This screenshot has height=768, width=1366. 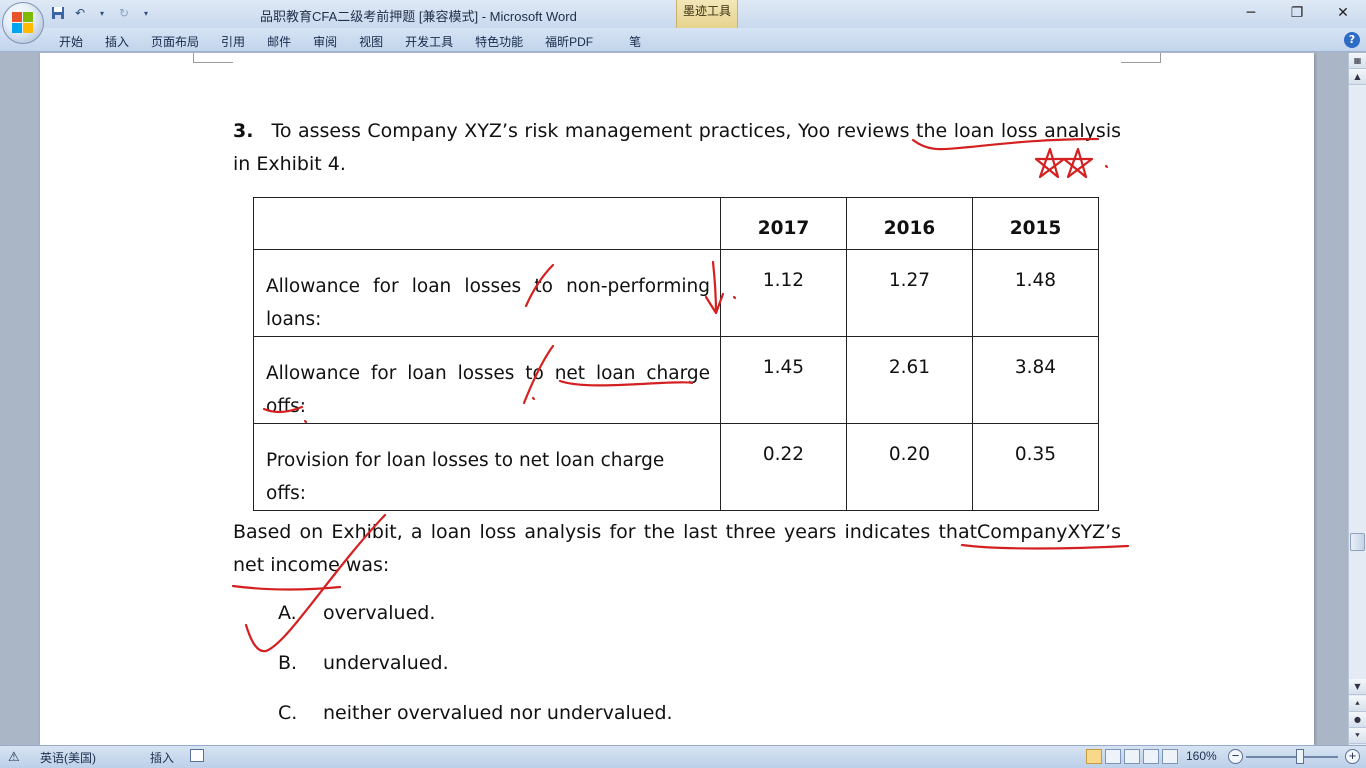 I want to click on answer-option-a: A. overvalued., so click(x=356, y=613).